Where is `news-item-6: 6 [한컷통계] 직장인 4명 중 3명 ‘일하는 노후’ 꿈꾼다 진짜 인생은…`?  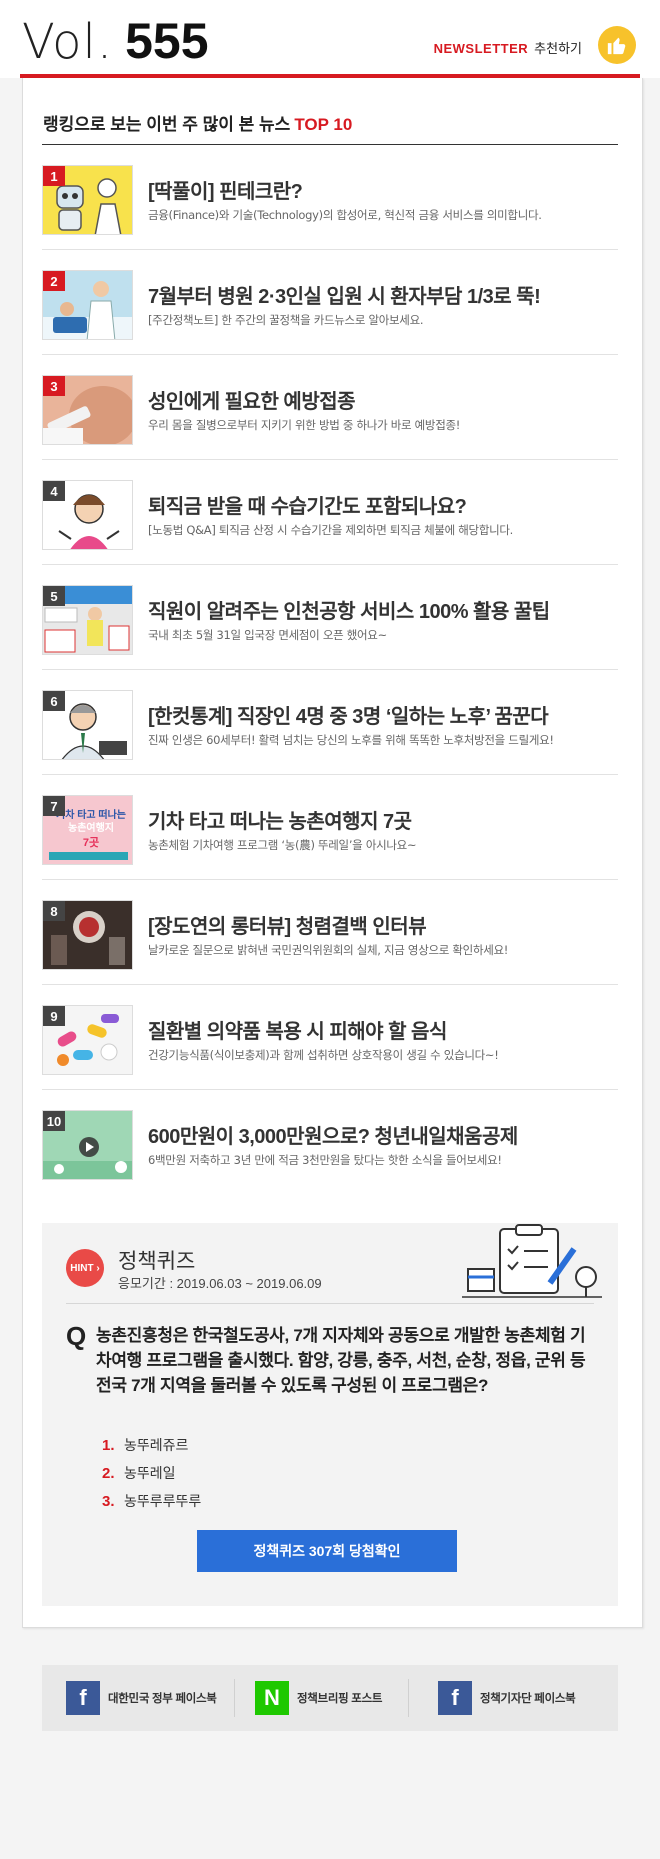
news-item-6: 6 [한컷통계] 직장인 4명 중 3명 ‘일하는 노후’ 꿈꾼다 진짜 인생은… is located at coordinates (330, 722).